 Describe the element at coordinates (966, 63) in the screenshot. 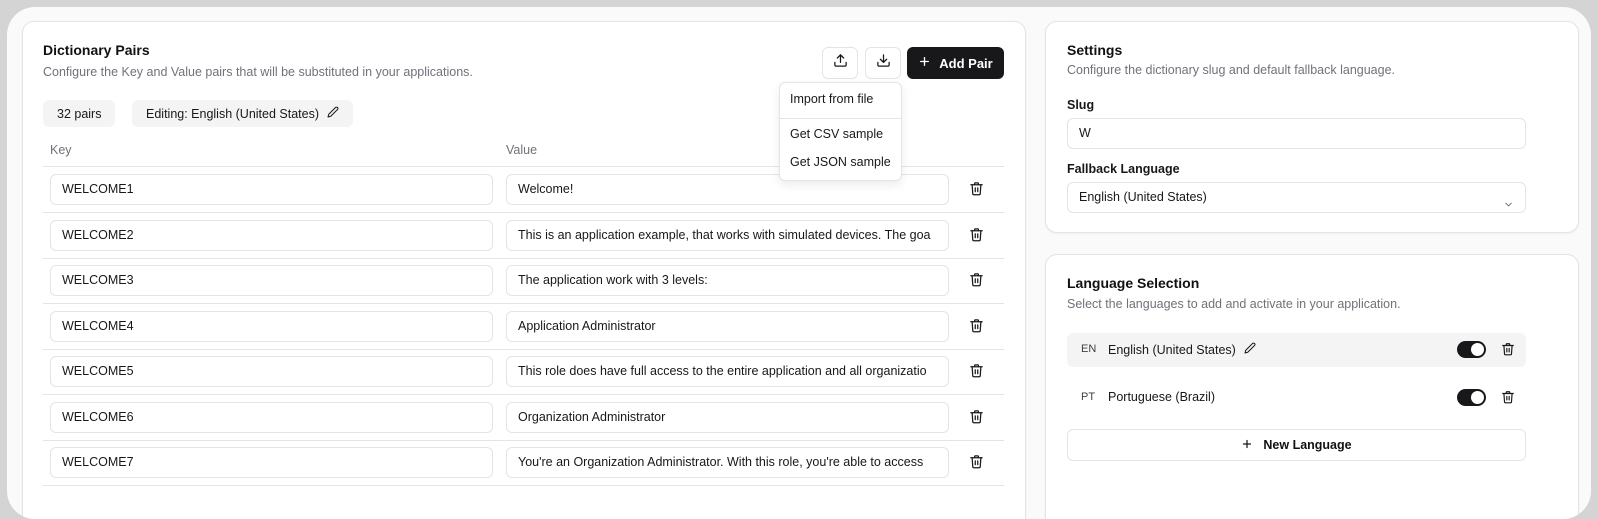

I see `add-pair-label: Add Pair` at that location.